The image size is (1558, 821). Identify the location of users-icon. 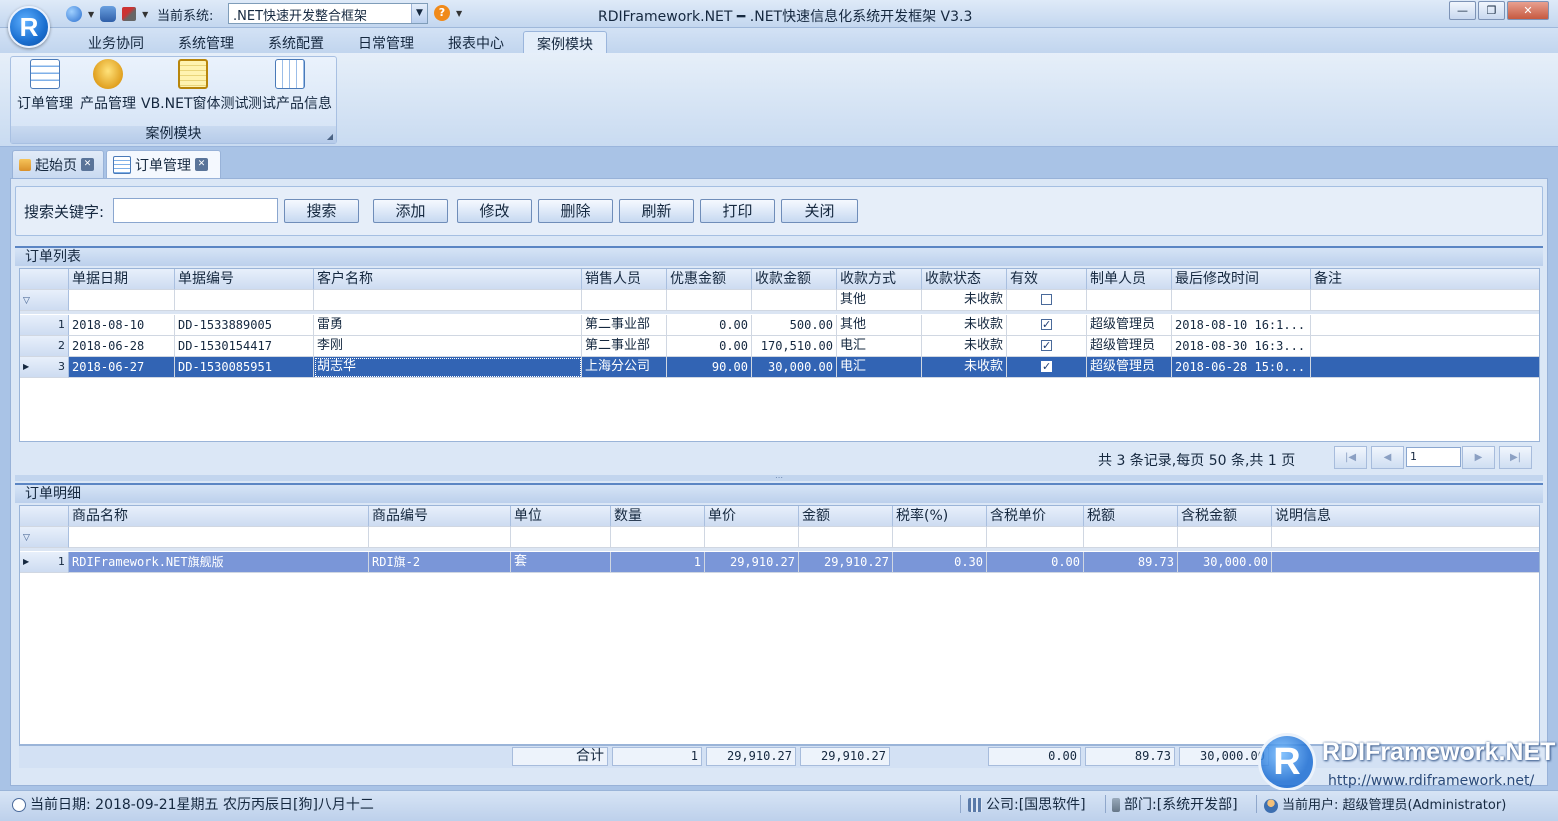
(108, 14).